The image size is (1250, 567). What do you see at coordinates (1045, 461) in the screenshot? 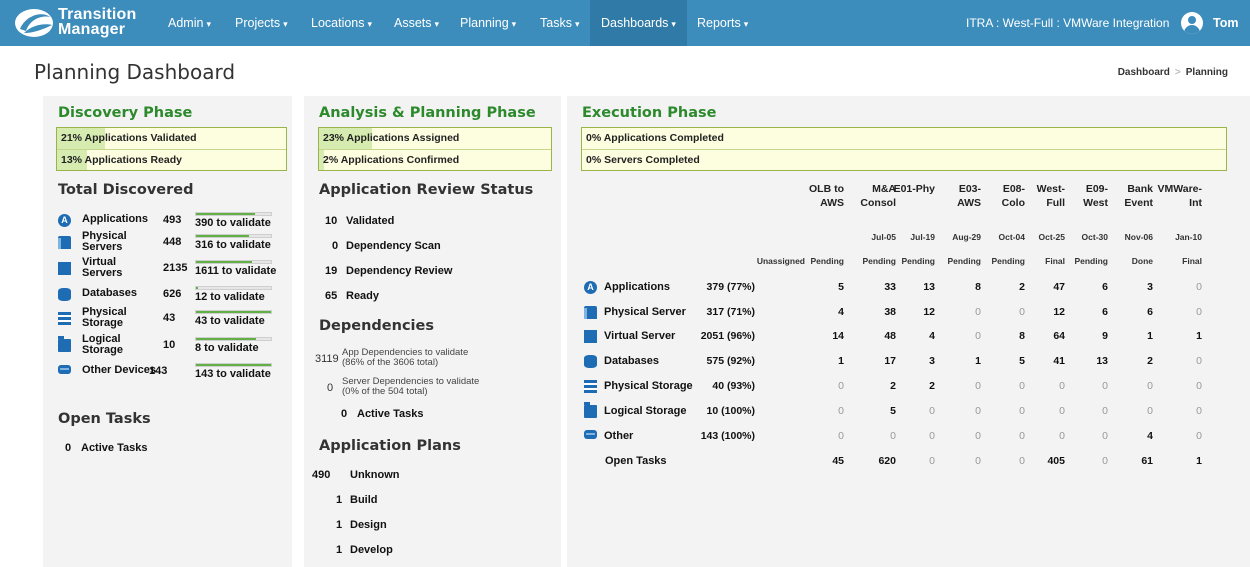
I see `event-cell: 405` at bounding box center [1045, 461].